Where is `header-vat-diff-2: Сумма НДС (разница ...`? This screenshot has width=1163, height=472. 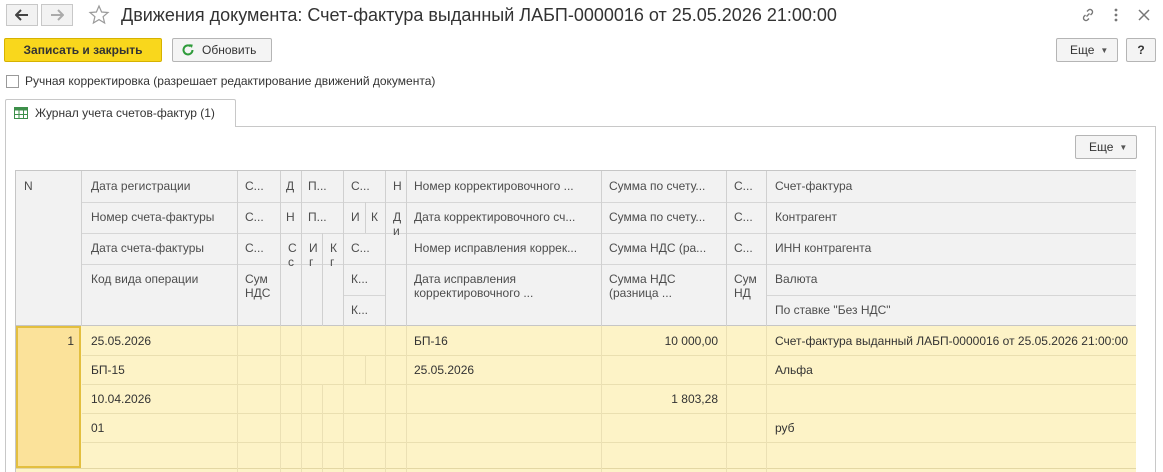 header-vat-diff-2: Сумма НДС (разница ... is located at coordinates (665, 286).